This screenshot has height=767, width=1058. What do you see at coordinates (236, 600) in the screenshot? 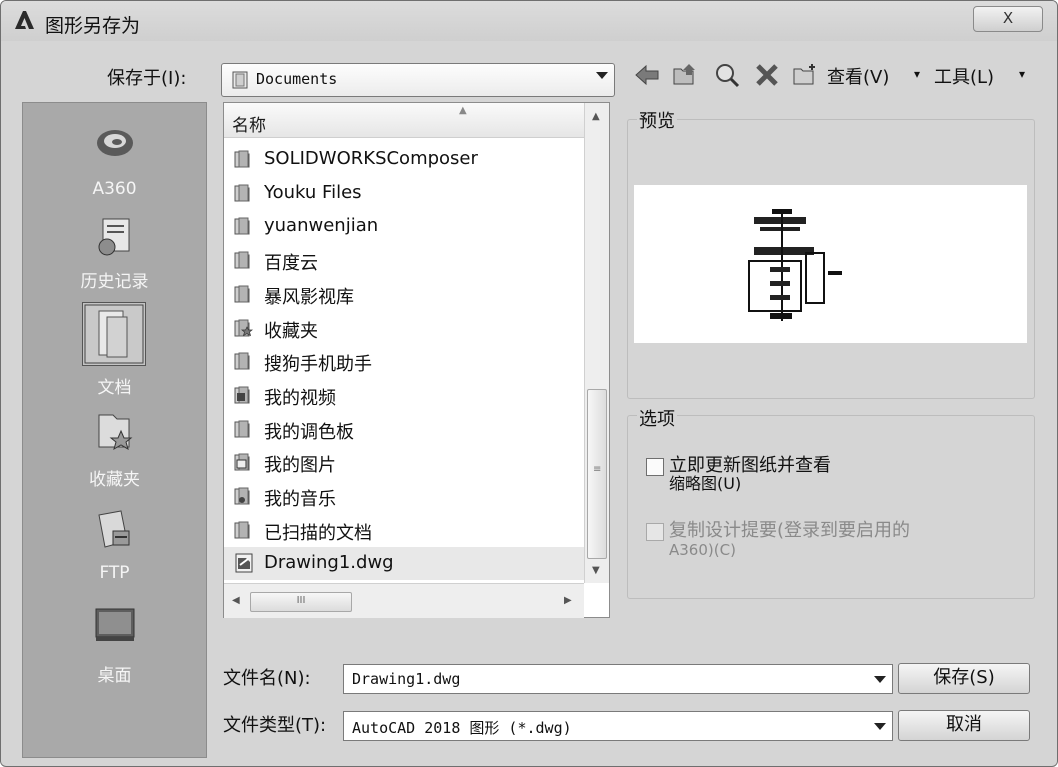
I see `scroll-left-arrow-icon: ◀` at bounding box center [236, 600].